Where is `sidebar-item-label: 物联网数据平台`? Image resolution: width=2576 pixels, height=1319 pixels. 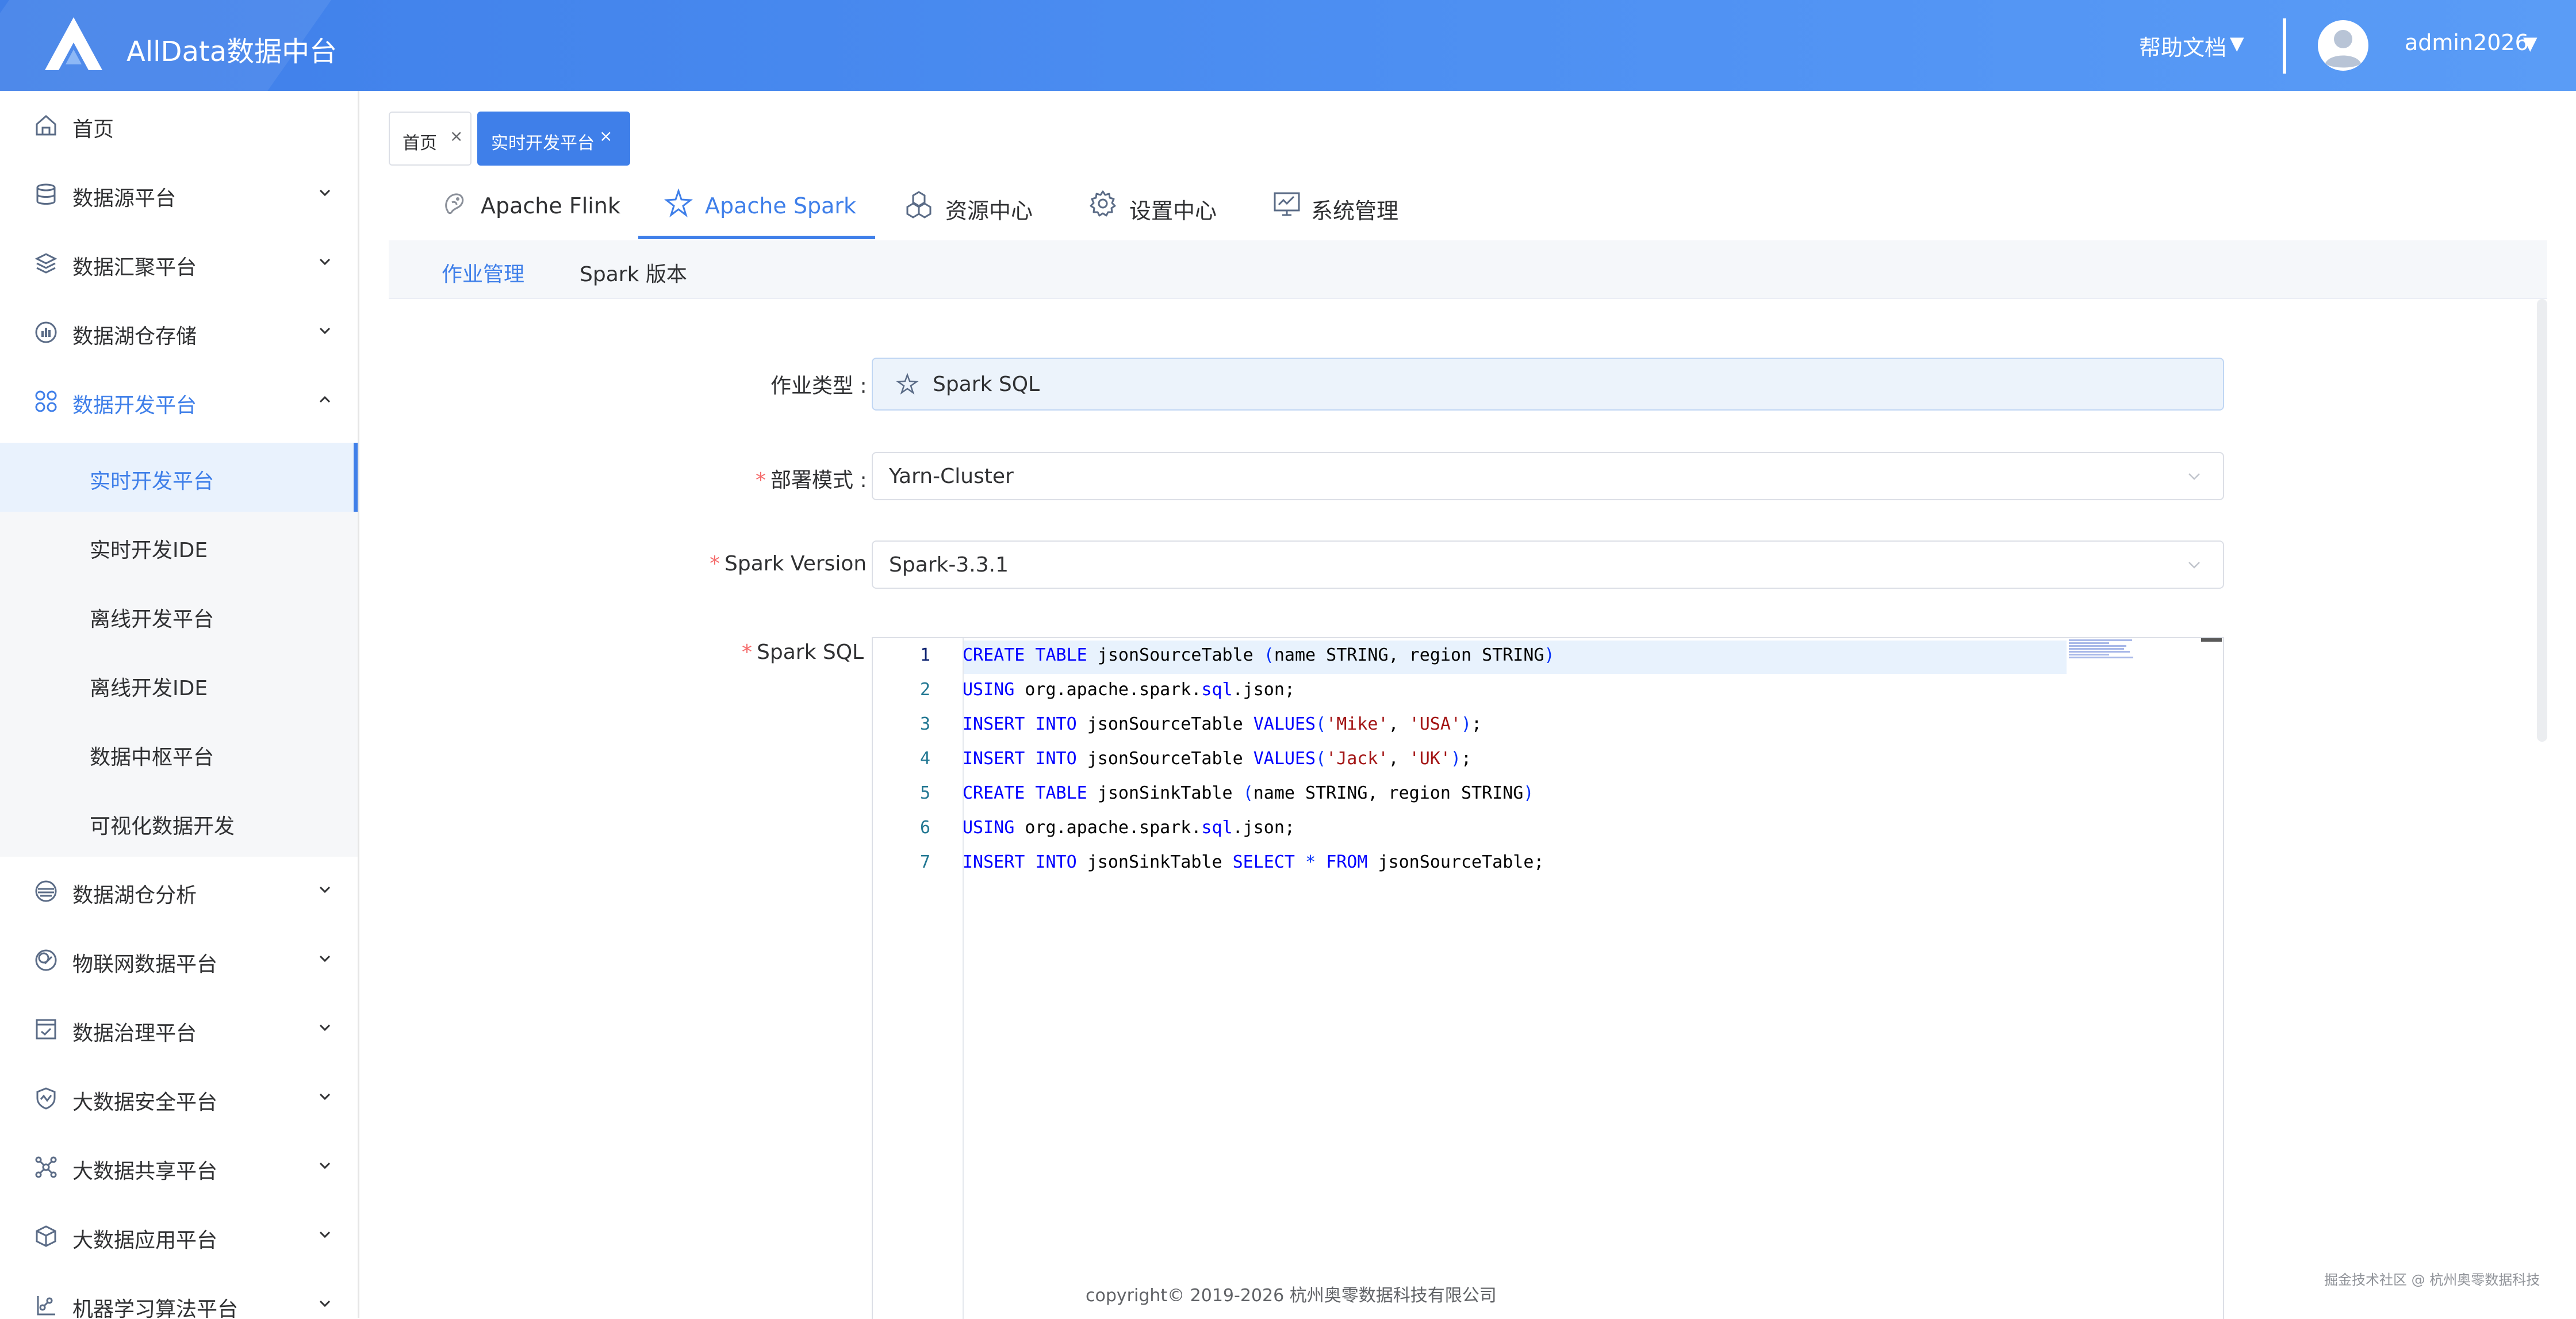 sidebar-item-label: 物联网数据平台 is located at coordinates (145, 964).